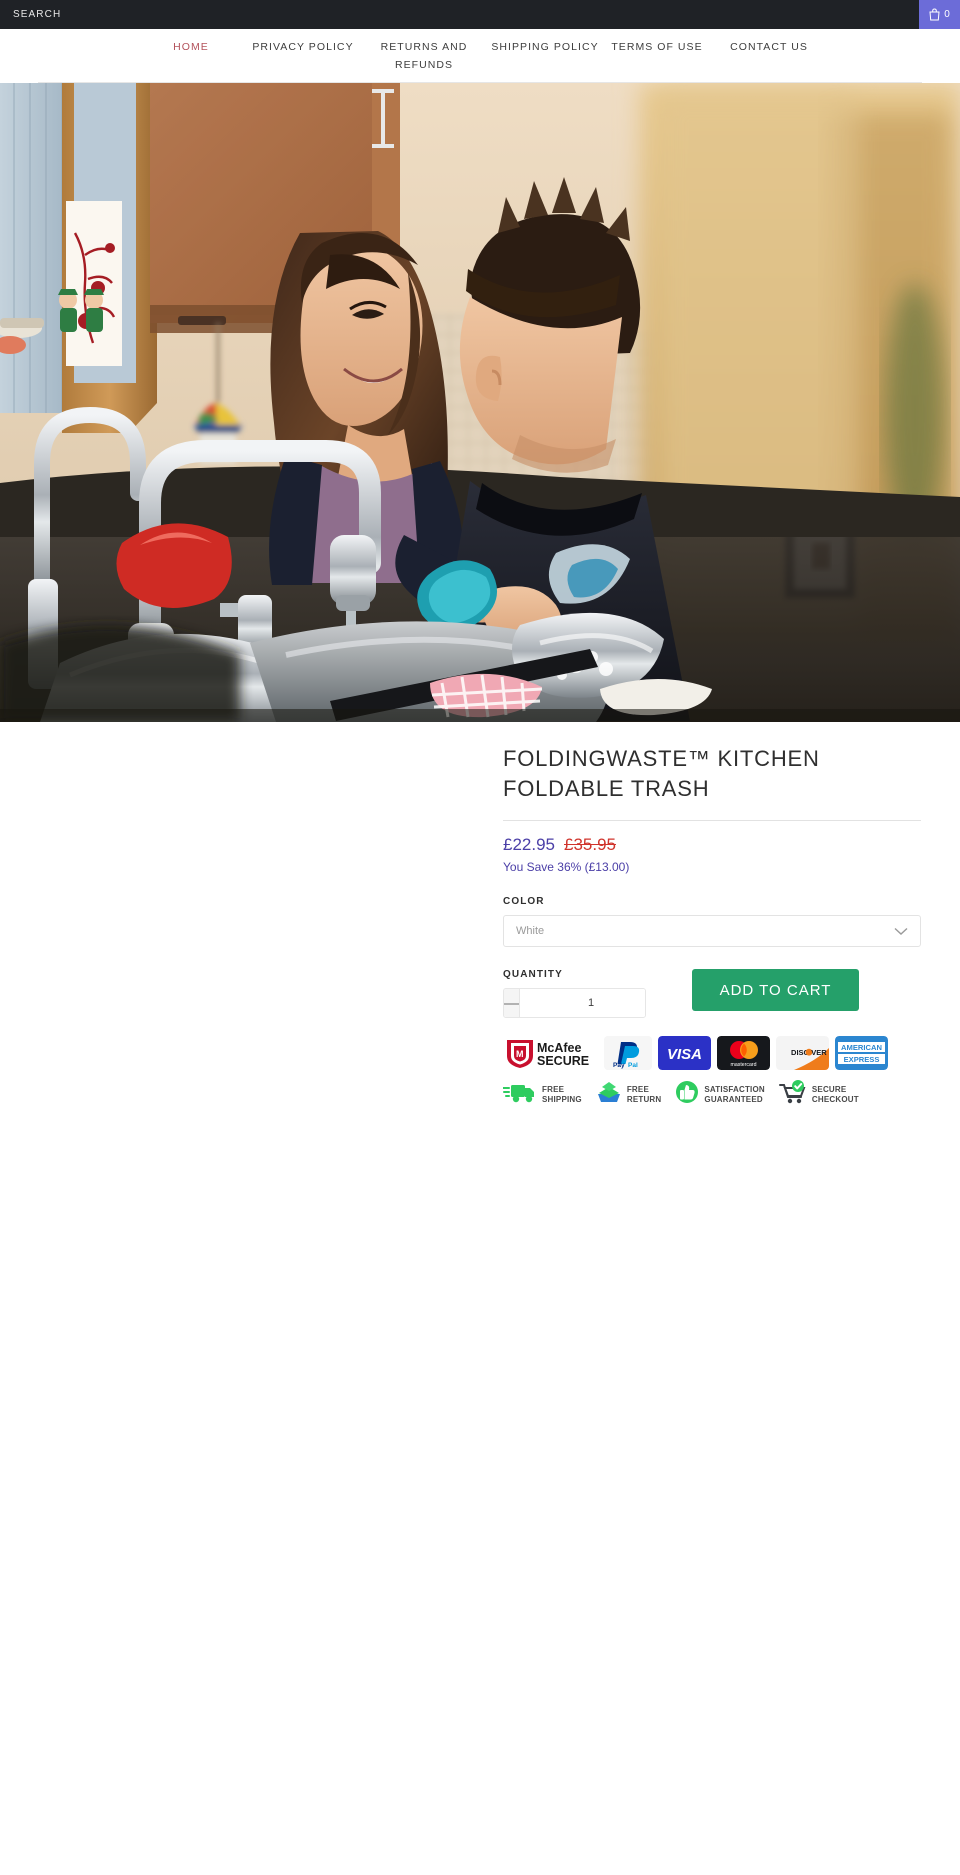 The height and width of the screenshot is (1875, 960). I want to click on quantity-stepper: — +, so click(574, 1003).